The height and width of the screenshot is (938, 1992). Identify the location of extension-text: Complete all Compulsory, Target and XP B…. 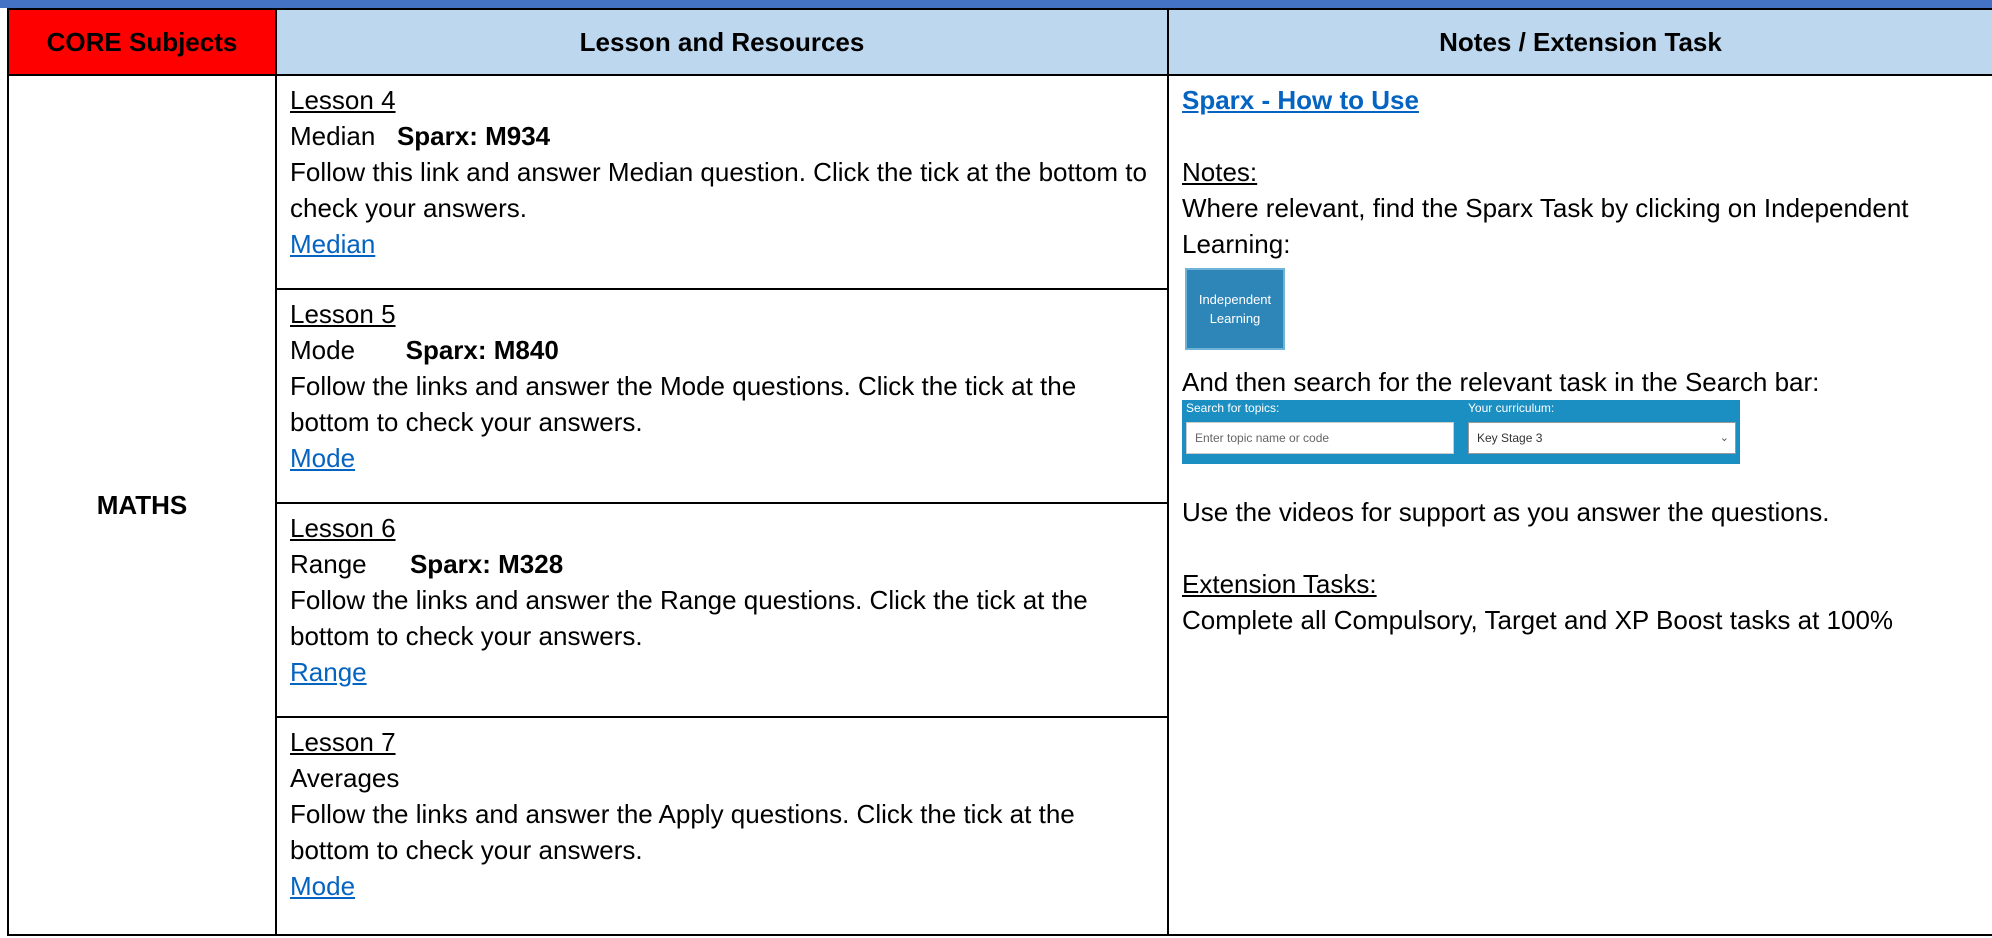
(1538, 620).